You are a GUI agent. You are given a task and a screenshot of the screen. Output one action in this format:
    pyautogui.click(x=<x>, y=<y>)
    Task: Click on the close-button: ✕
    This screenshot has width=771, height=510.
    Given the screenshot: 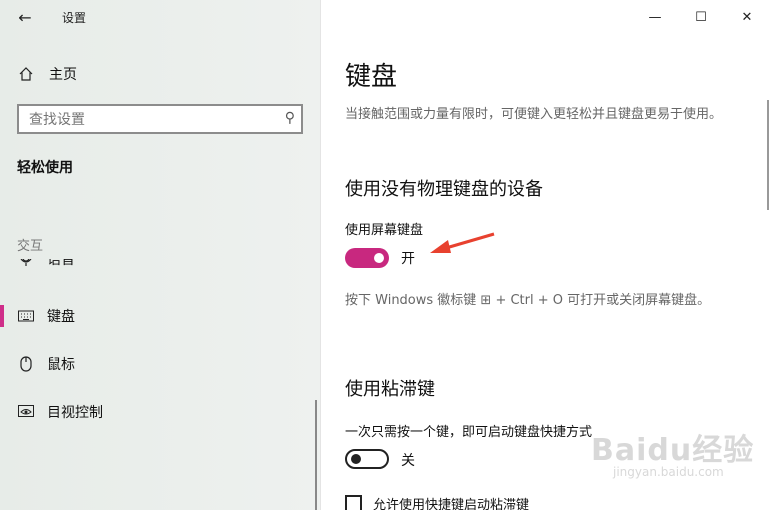 What is the action you would take?
    pyautogui.click(x=747, y=17)
    